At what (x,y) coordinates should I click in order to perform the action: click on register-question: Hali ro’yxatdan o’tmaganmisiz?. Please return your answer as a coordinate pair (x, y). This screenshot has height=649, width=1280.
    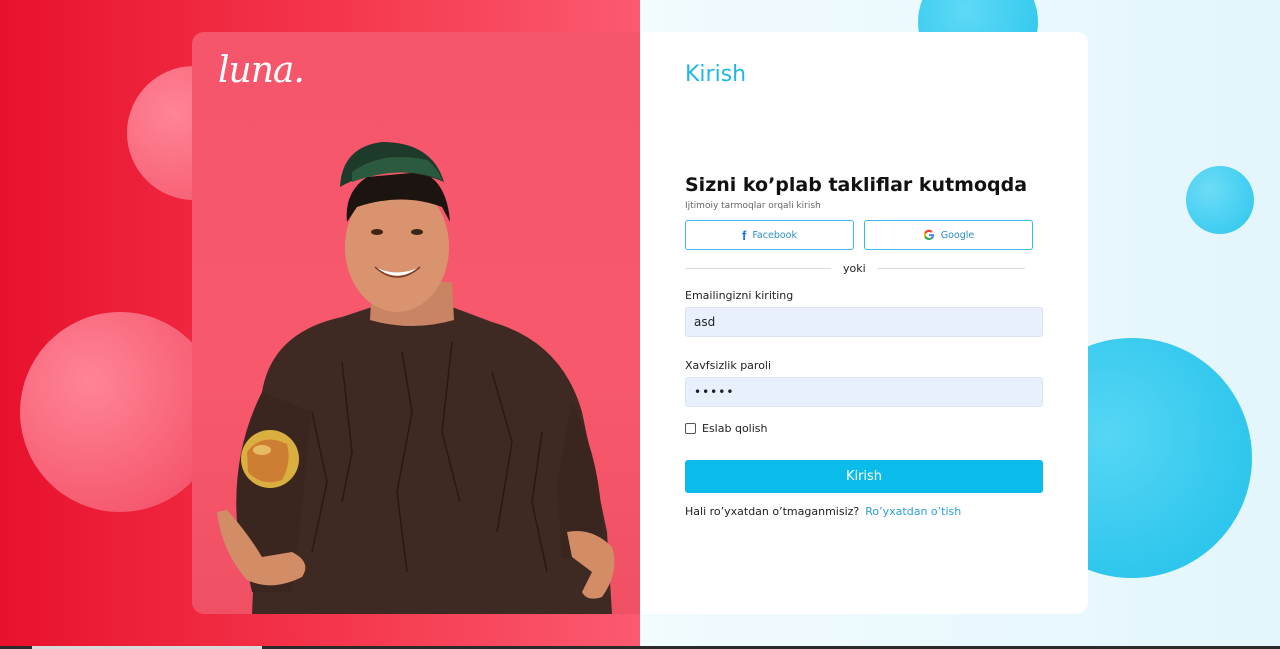
    Looking at the image, I should click on (772, 511).